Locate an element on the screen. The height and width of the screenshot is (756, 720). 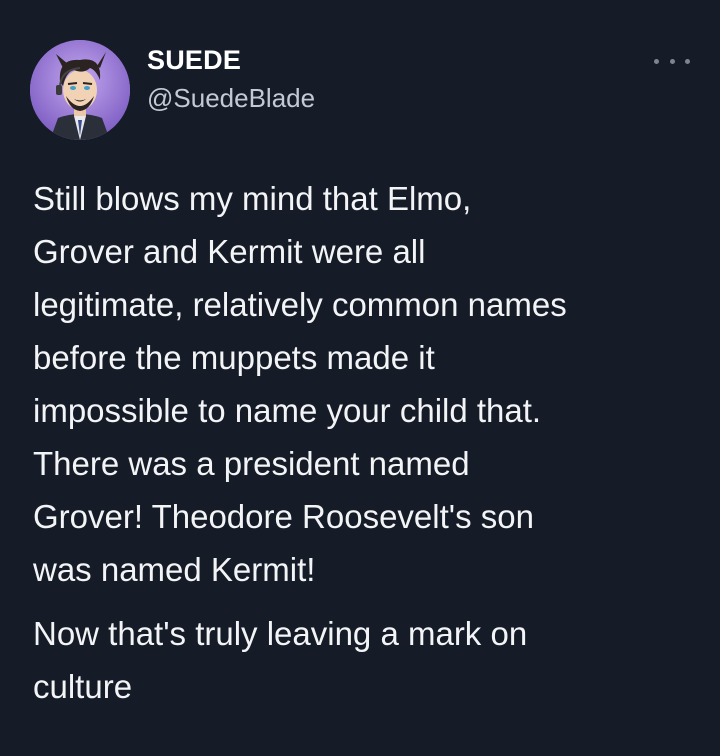
author-display-name: SUEDE is located at coordinates (194, 60).